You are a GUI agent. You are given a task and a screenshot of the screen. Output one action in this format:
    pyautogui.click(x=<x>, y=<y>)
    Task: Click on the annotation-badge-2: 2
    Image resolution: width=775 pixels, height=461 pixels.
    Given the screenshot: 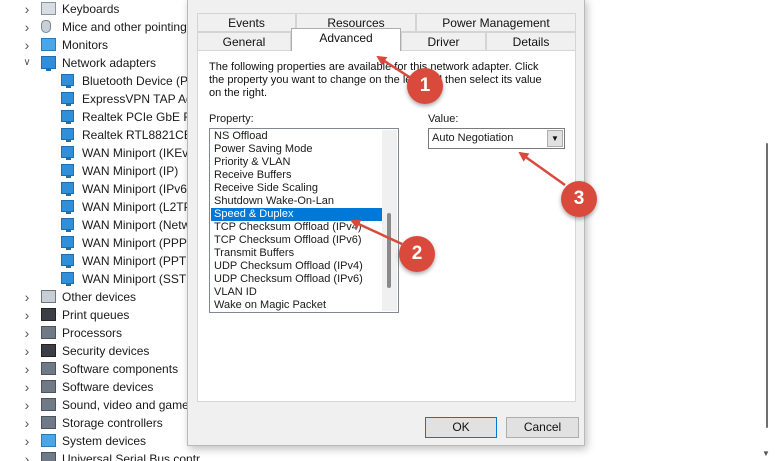 What is the action you would take?
    pyautogui.click(x=417, y=254)
    